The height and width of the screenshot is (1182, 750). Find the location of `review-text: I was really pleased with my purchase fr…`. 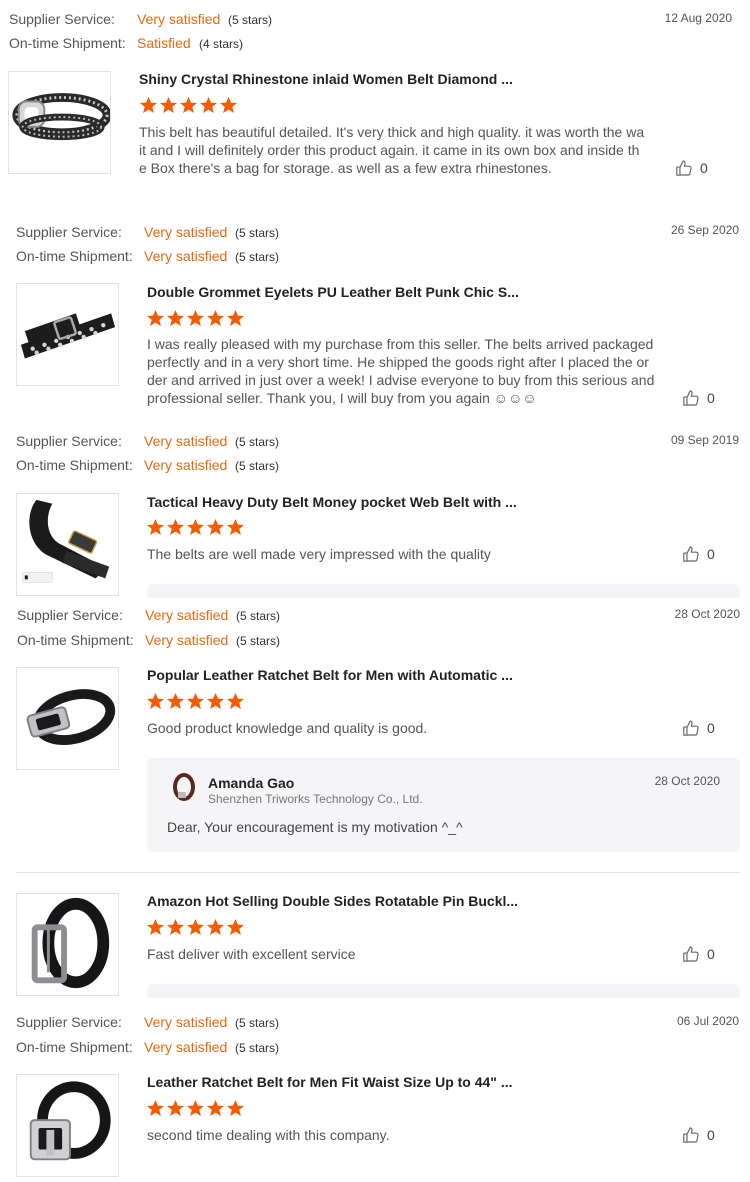

review-text: I was really pleased with my purchase fr… is located at coordinates (401, 371).